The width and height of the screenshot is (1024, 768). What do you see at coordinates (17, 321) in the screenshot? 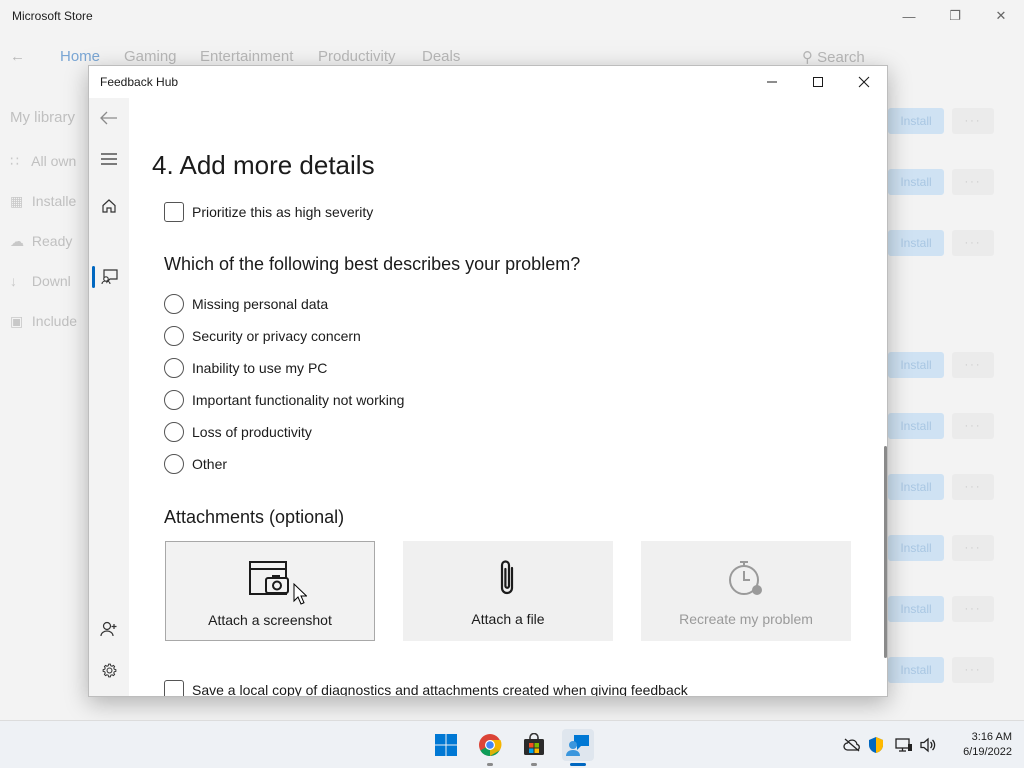
I see `gift-icon: ▣` at bounding box center [17, 321].